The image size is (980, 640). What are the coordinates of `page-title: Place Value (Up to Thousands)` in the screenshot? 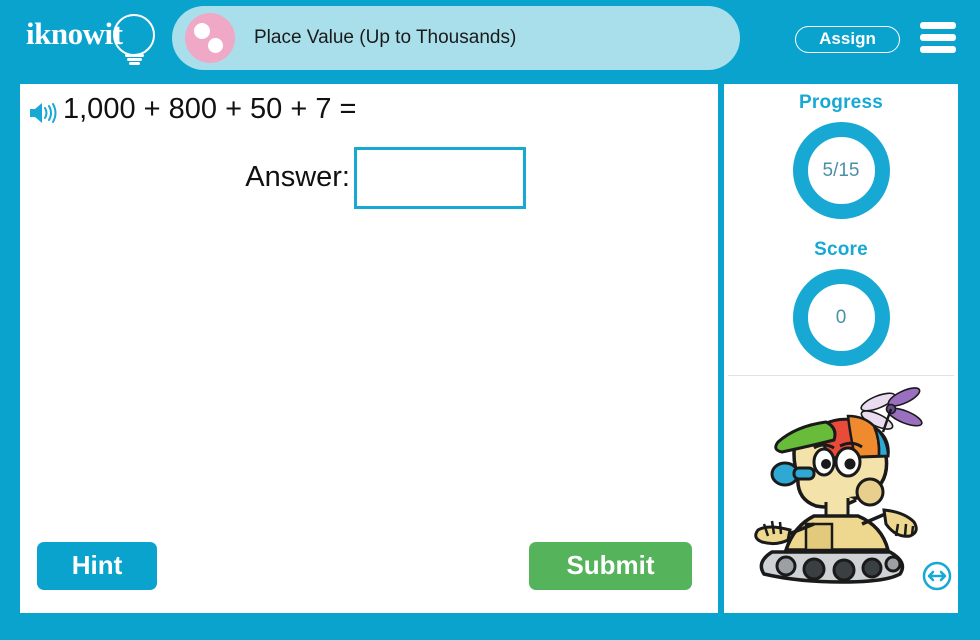 It's located at (385, 37).